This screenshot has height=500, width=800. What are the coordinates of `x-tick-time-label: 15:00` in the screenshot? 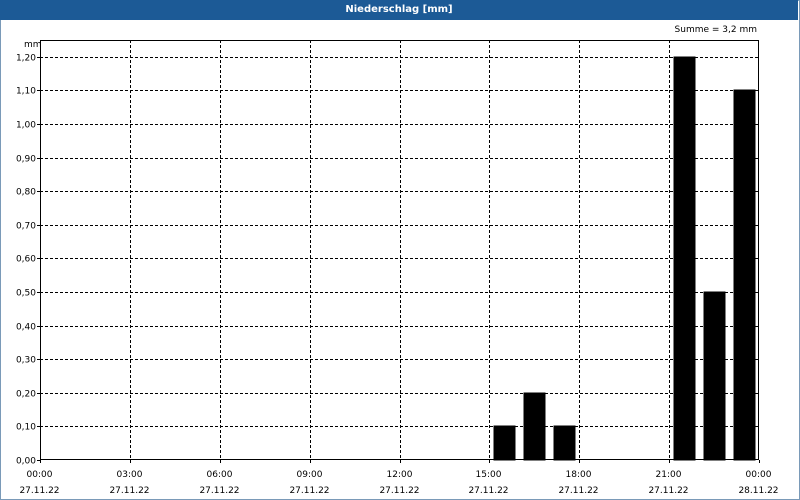 It's located at (489, 475).